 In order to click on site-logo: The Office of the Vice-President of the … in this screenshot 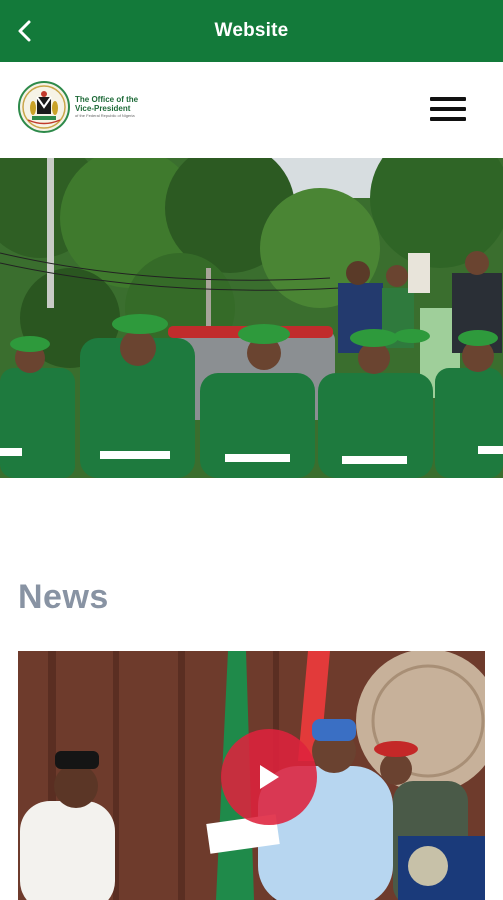, I will do `click(78, 107)`.